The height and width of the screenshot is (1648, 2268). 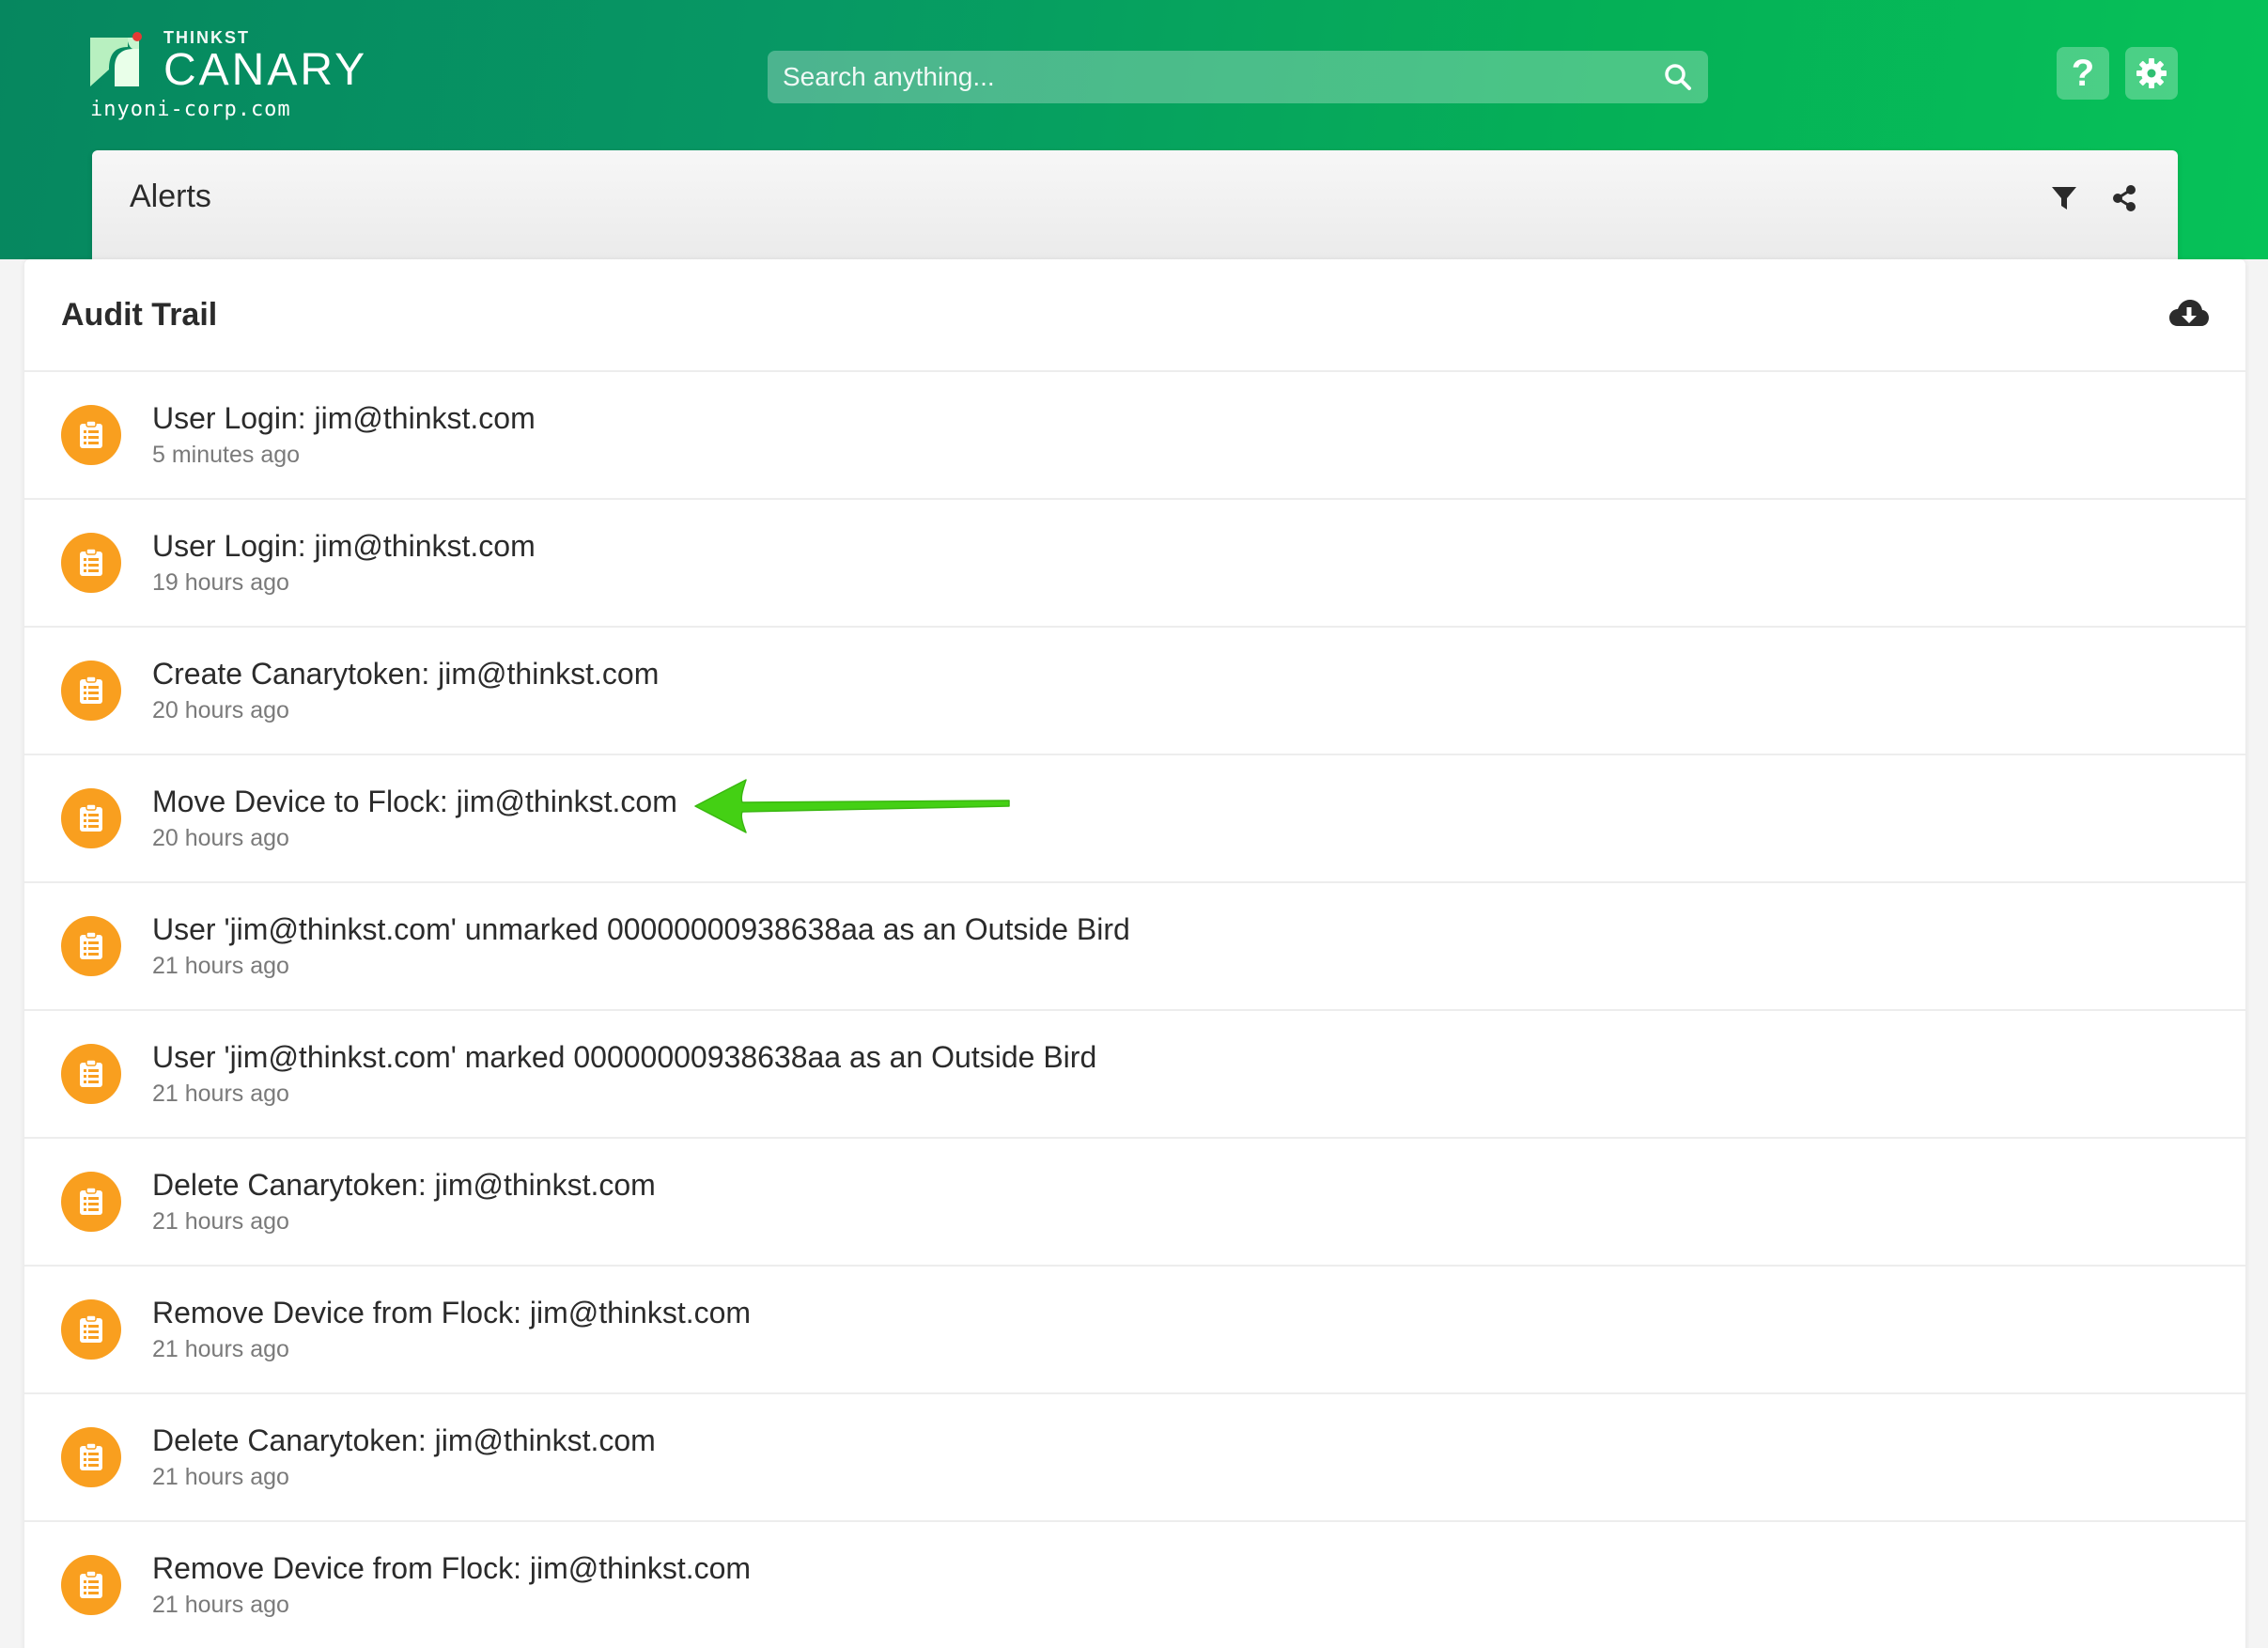 I want to click on question-icon: ?, so click(x=2083, y=73).